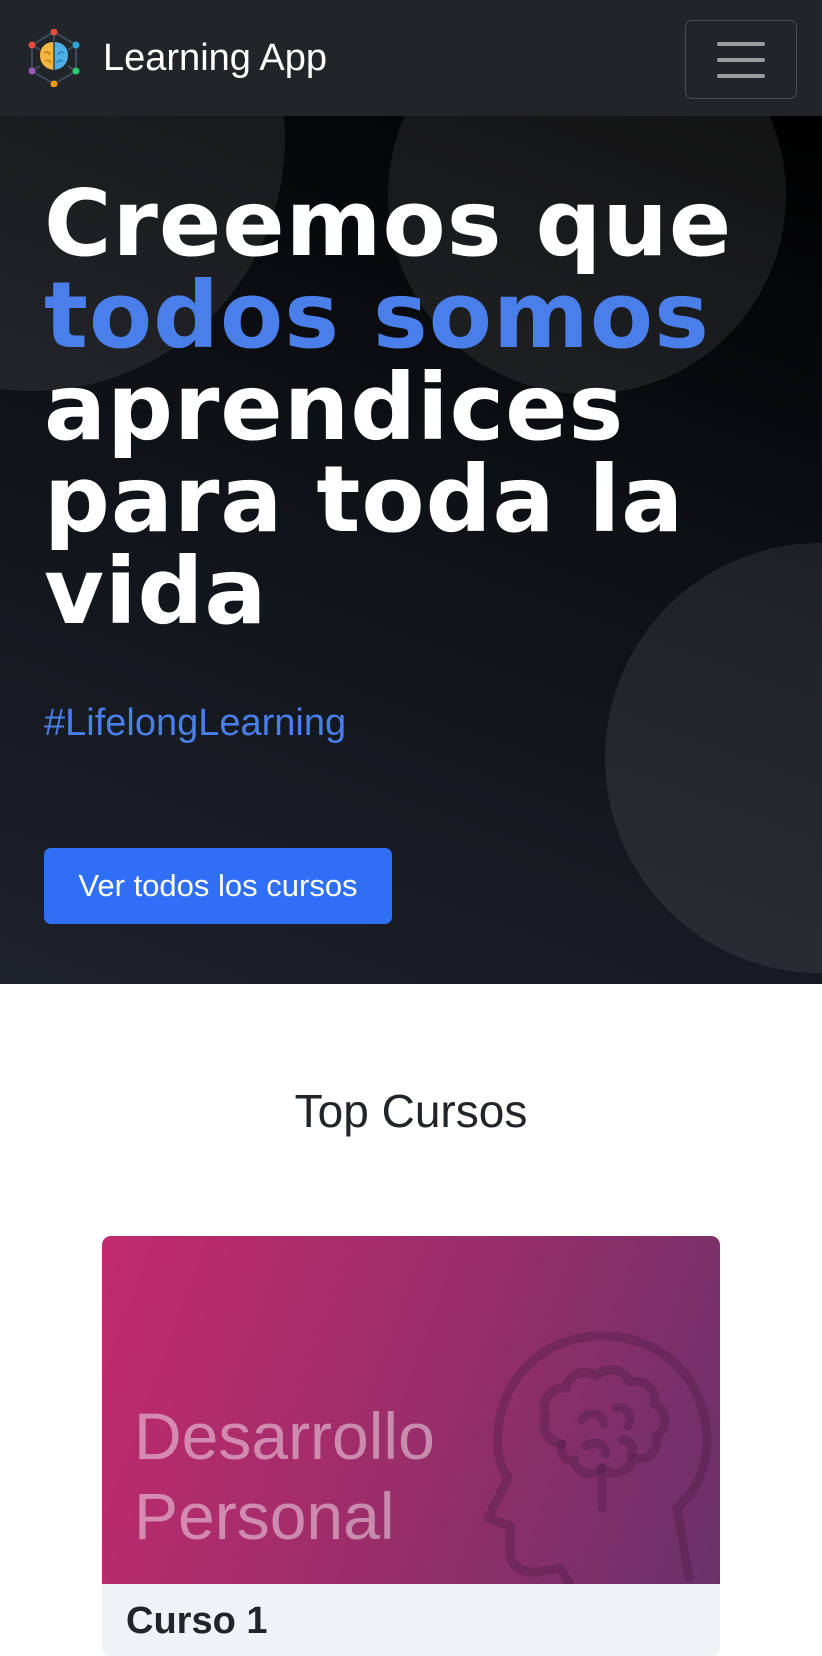  I want to click on hero-hashtag: #LifelongLearning, so click(195, 723).